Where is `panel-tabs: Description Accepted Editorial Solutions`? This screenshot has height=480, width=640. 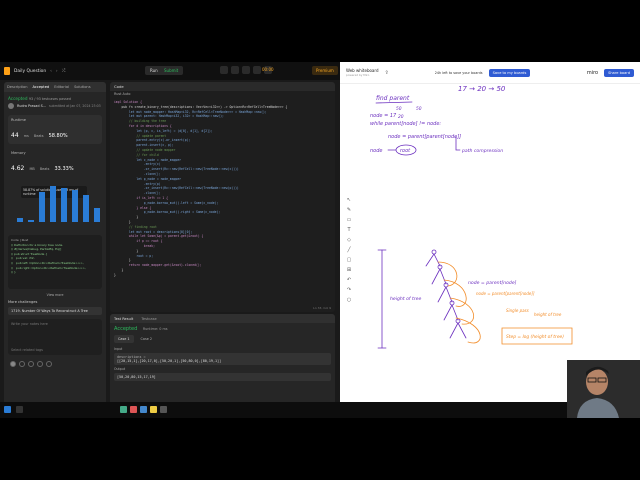
panel-tabs: Description Accepted Editorial Solutions is located at coordinates (55, 87).